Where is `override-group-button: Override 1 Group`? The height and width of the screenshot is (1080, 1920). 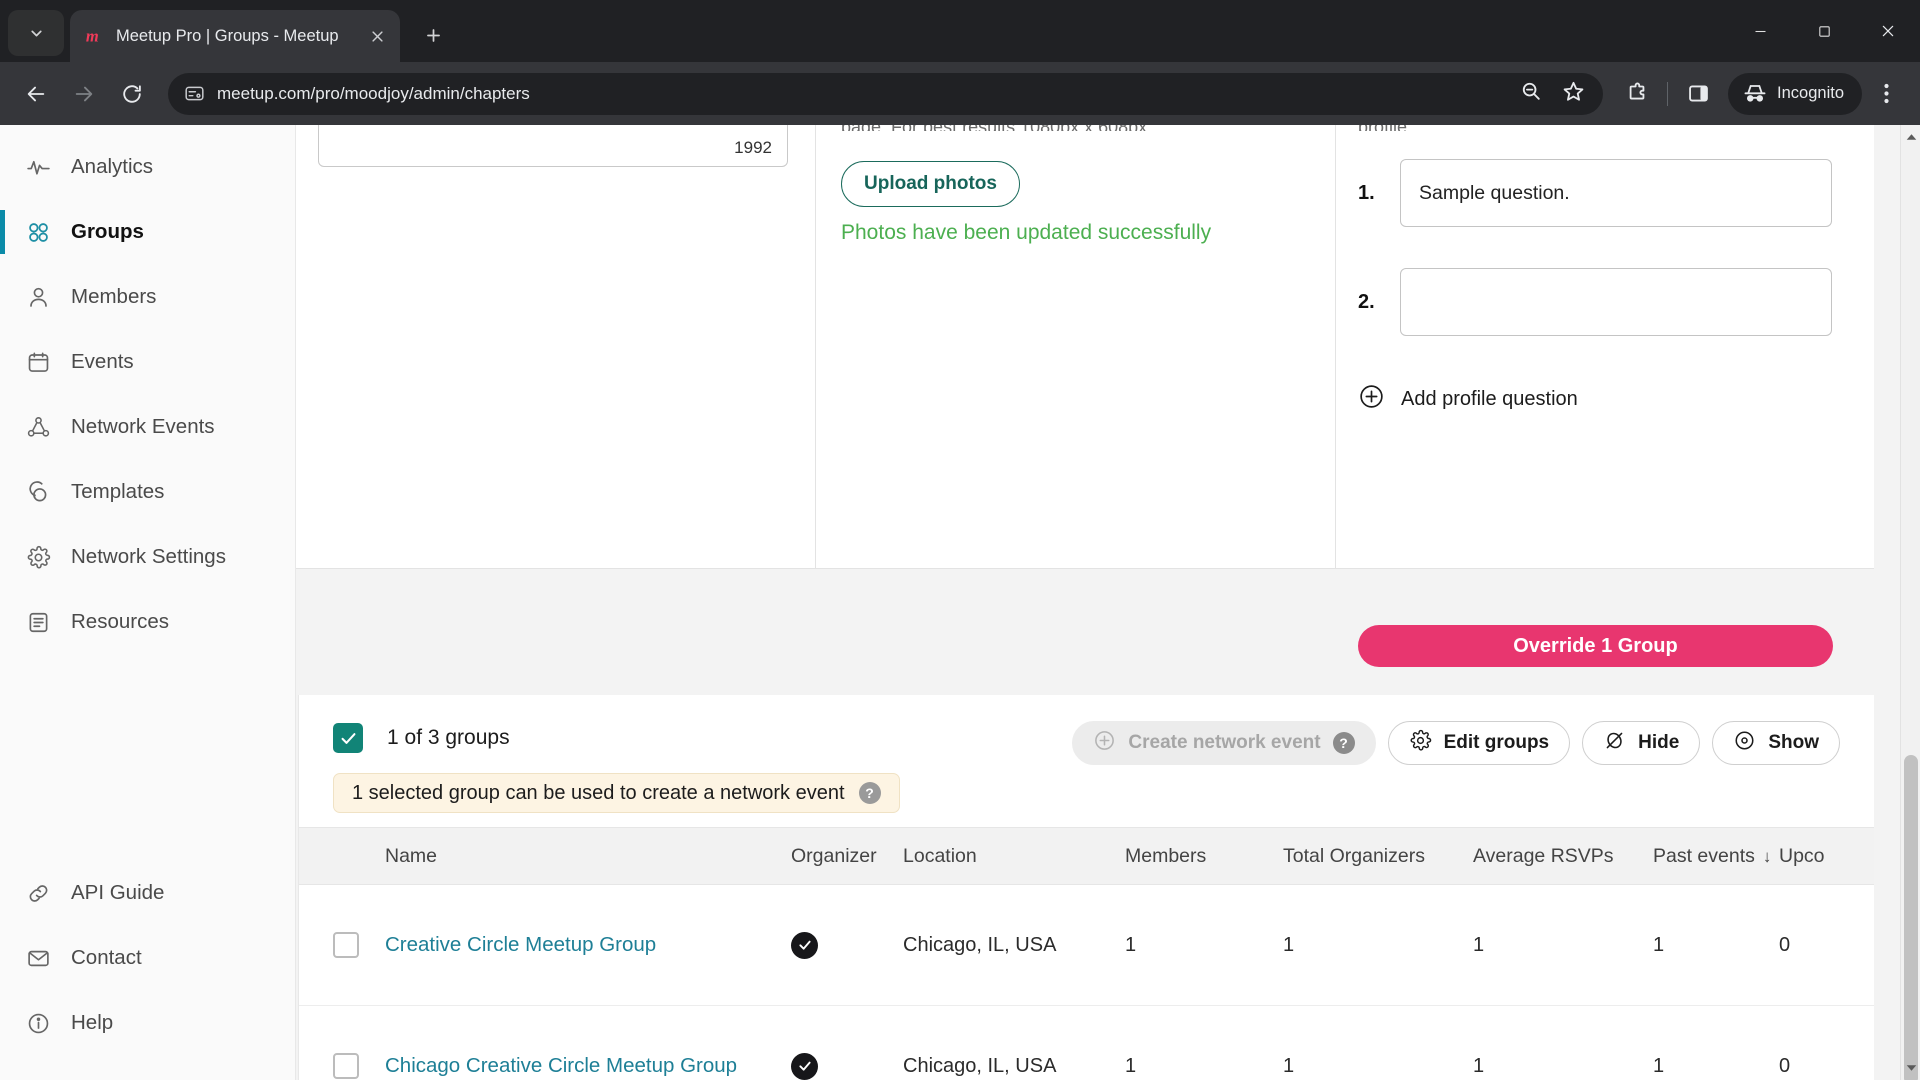 override-group-button: Override 1 Group is located at coordinates (1595, 646).